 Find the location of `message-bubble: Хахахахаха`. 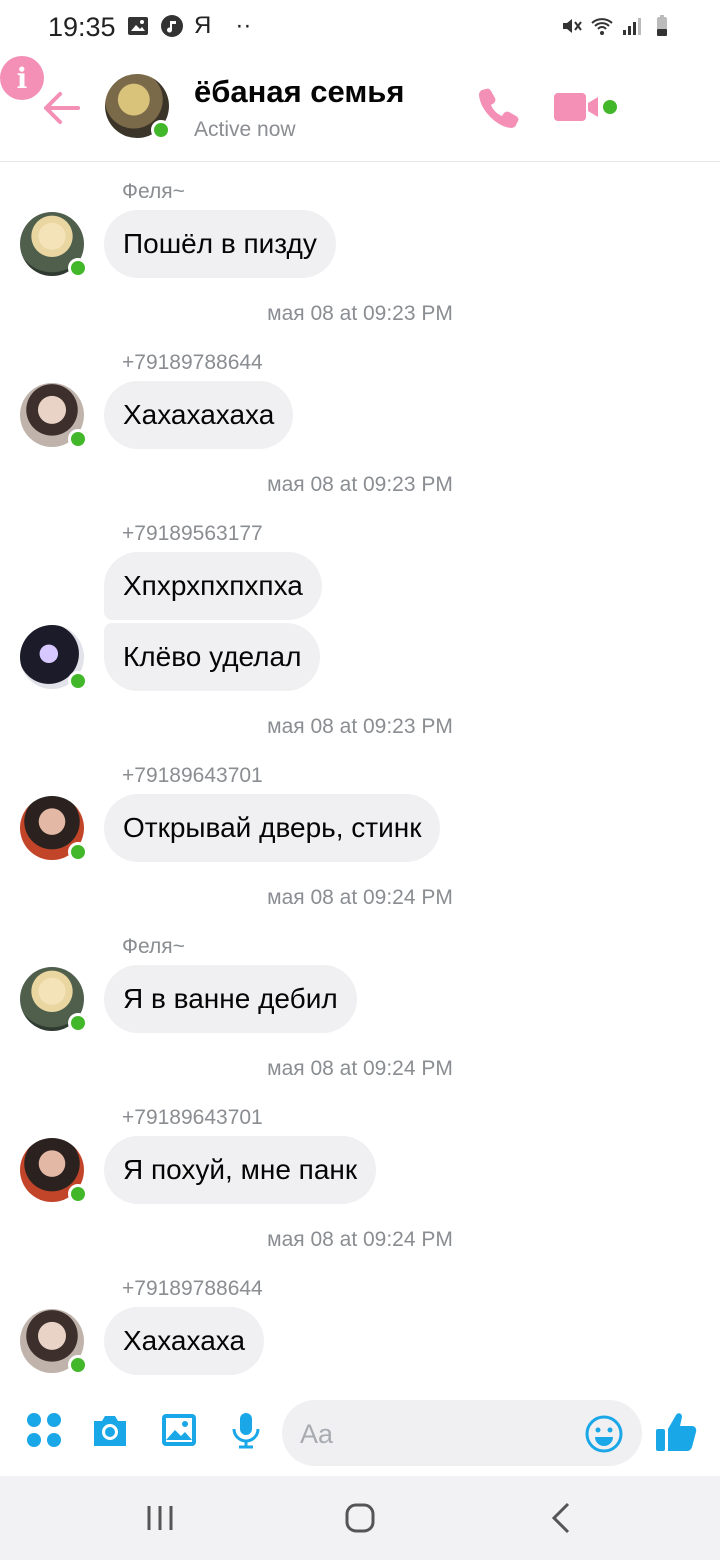

message-bubble: Хахахахаха is located at coordinates (199, 415).